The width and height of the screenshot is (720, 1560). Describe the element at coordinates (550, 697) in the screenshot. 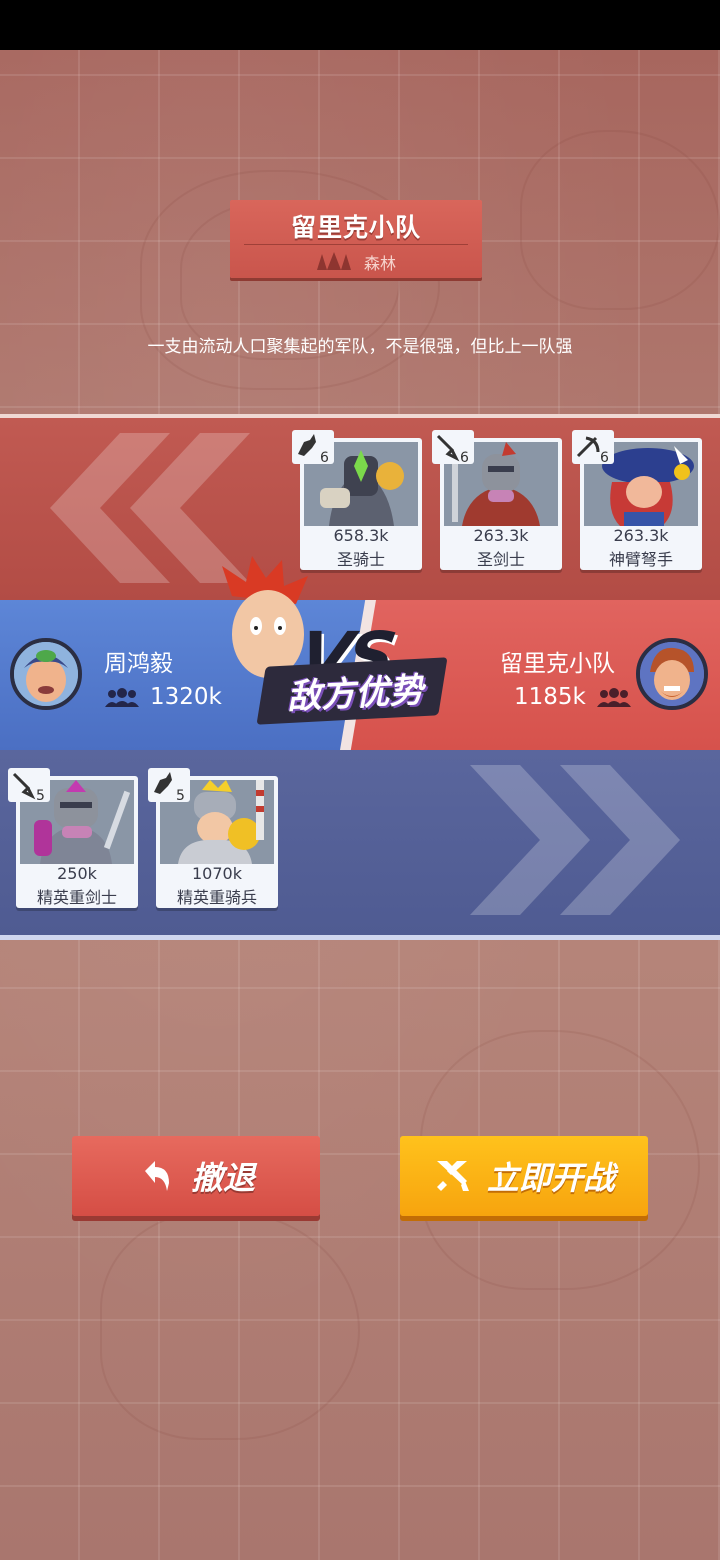

I see `enemy-power-value: 1185k` at that location.